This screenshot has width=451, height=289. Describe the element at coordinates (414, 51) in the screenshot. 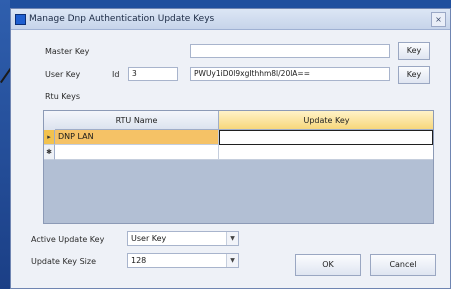

I see `master-key-button: Key` at that location.